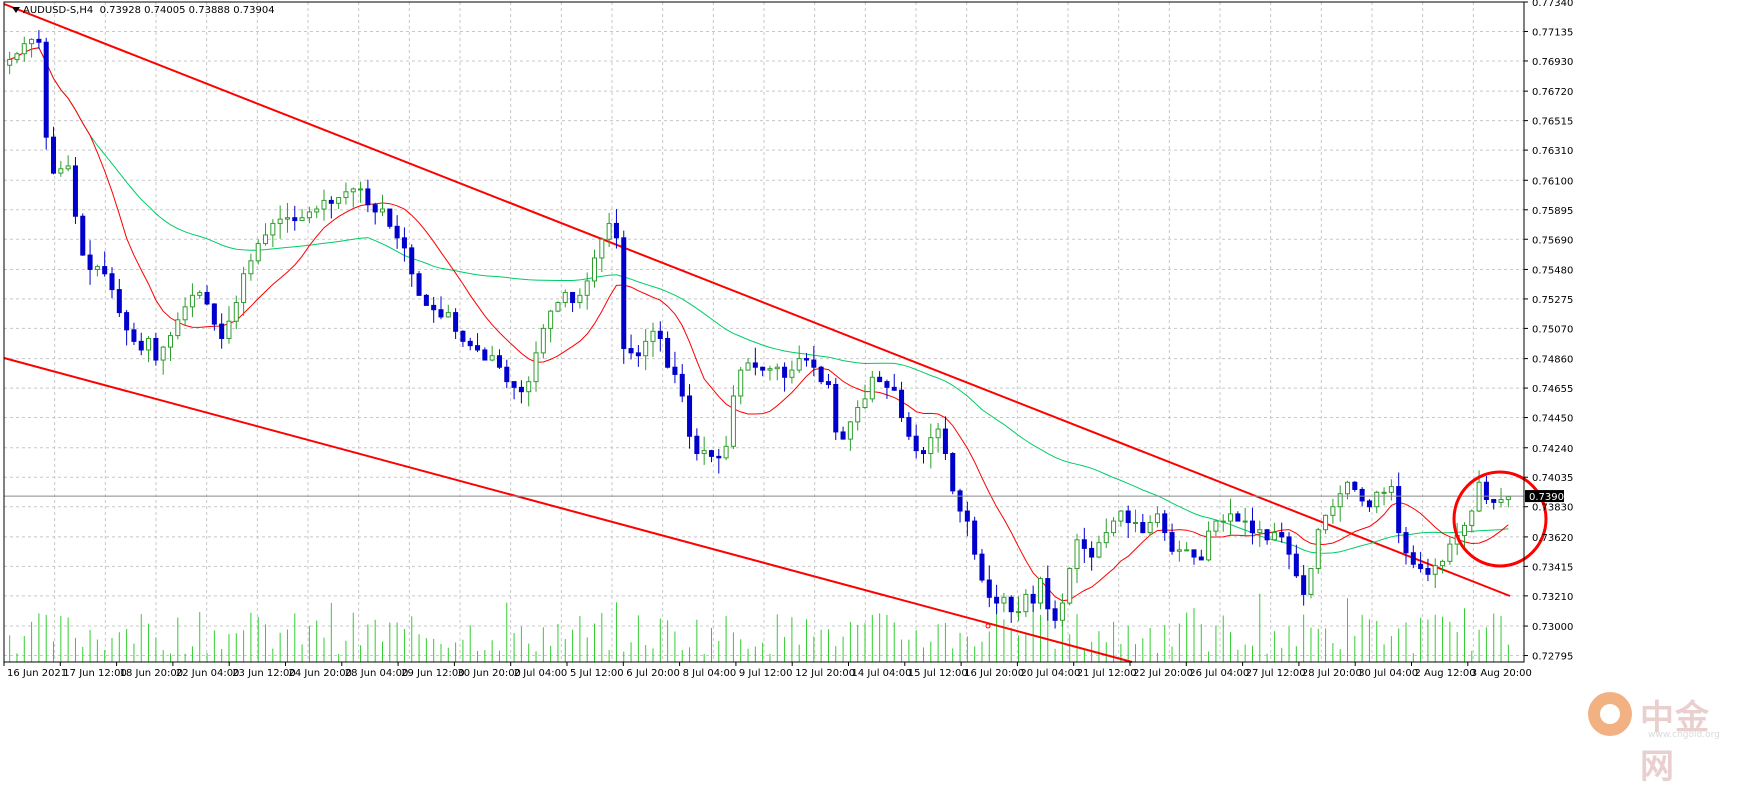 This screenshot has height=788, width=1741. What do you see at coordinates (1552, 389) in the screenshot?
I see `y-tick-label: 0.74655` at bounding box center [1552, 389].